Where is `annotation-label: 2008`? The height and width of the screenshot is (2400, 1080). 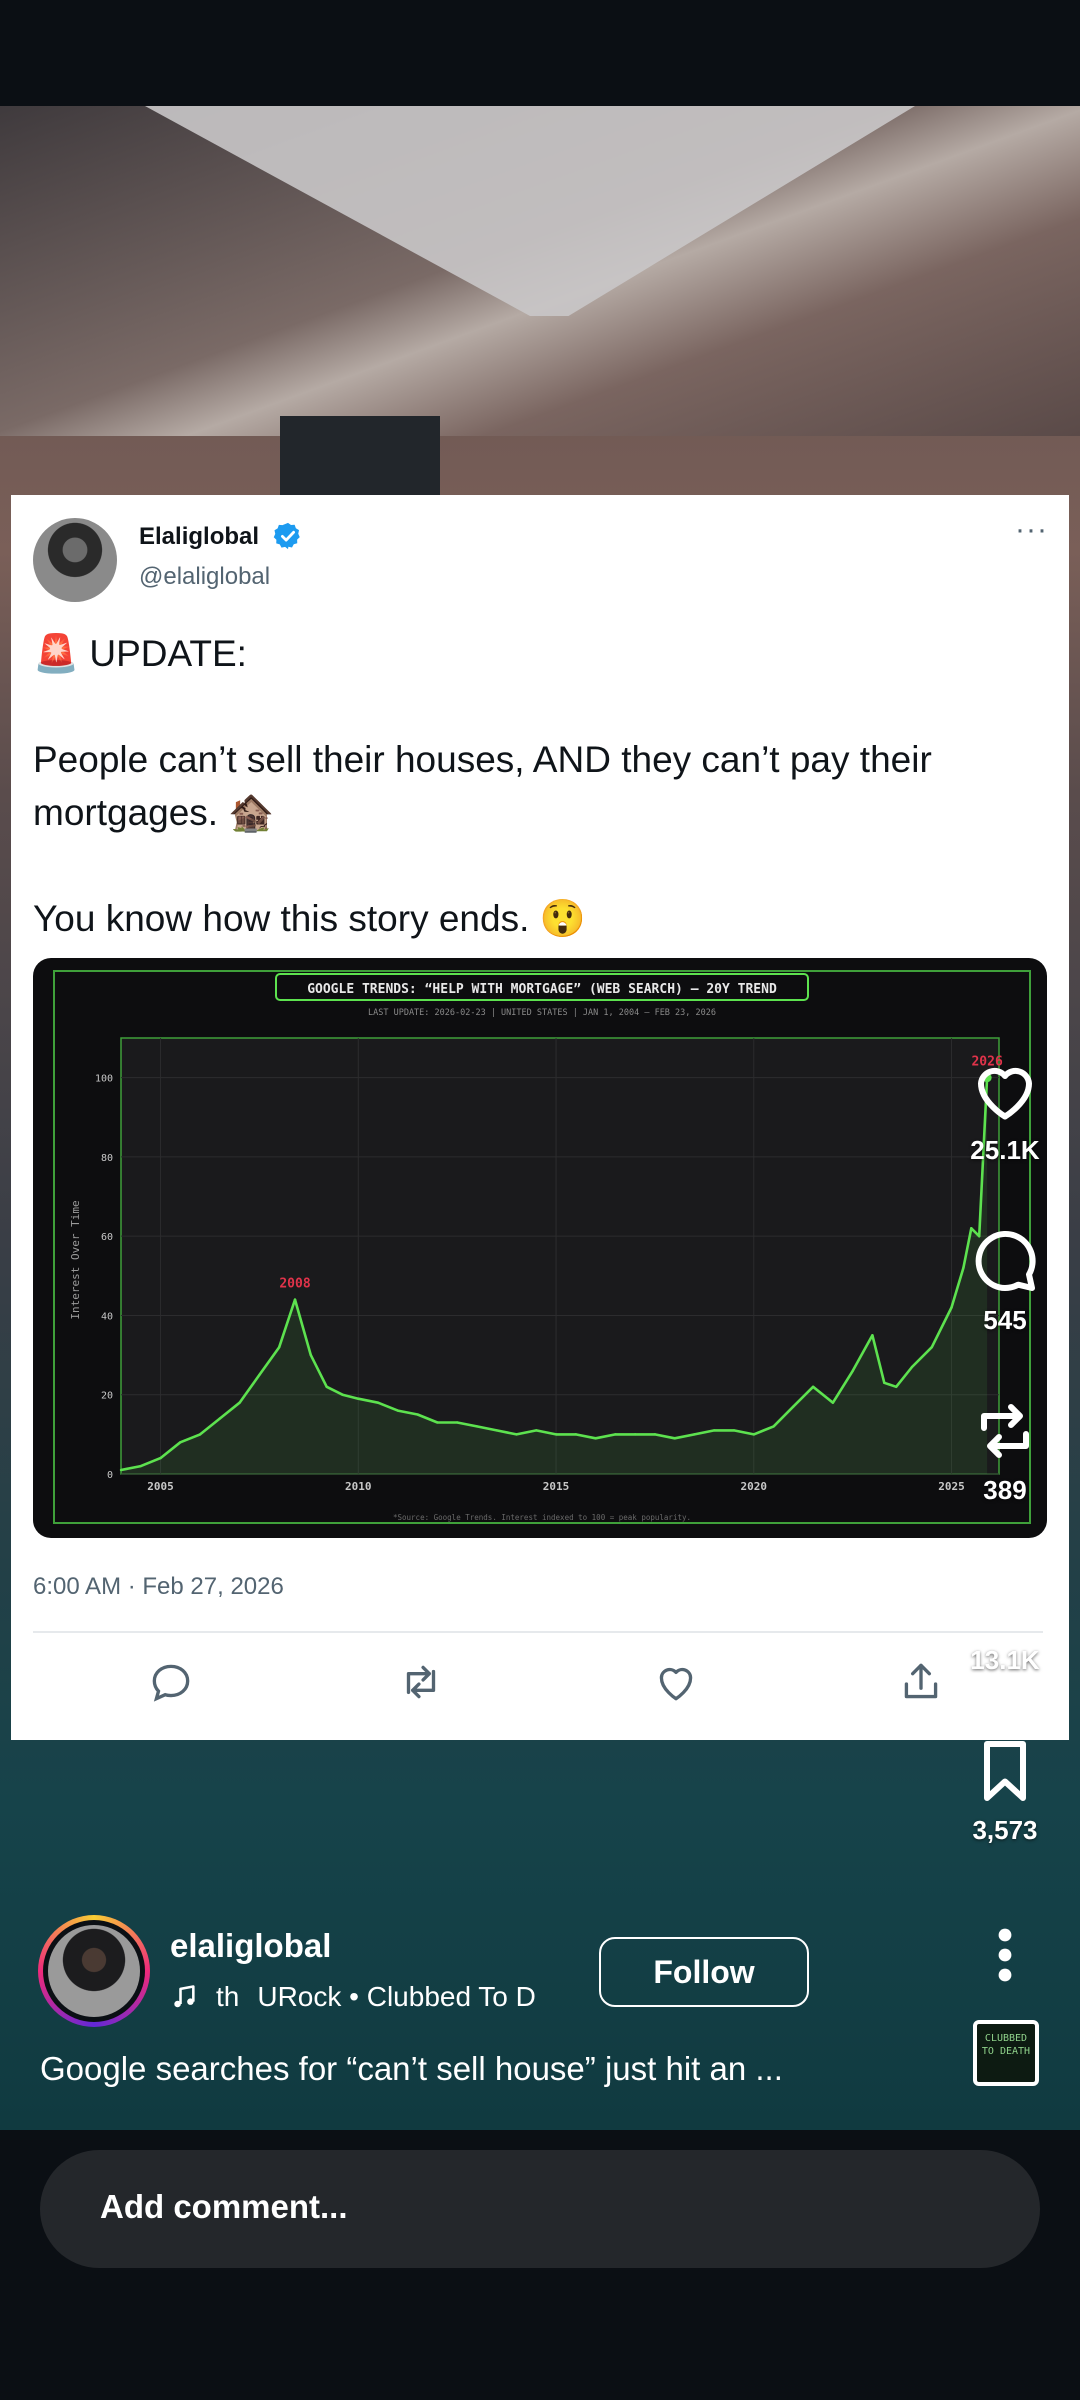
annotation-label: 2008 is located at coordinates (294, 1284).